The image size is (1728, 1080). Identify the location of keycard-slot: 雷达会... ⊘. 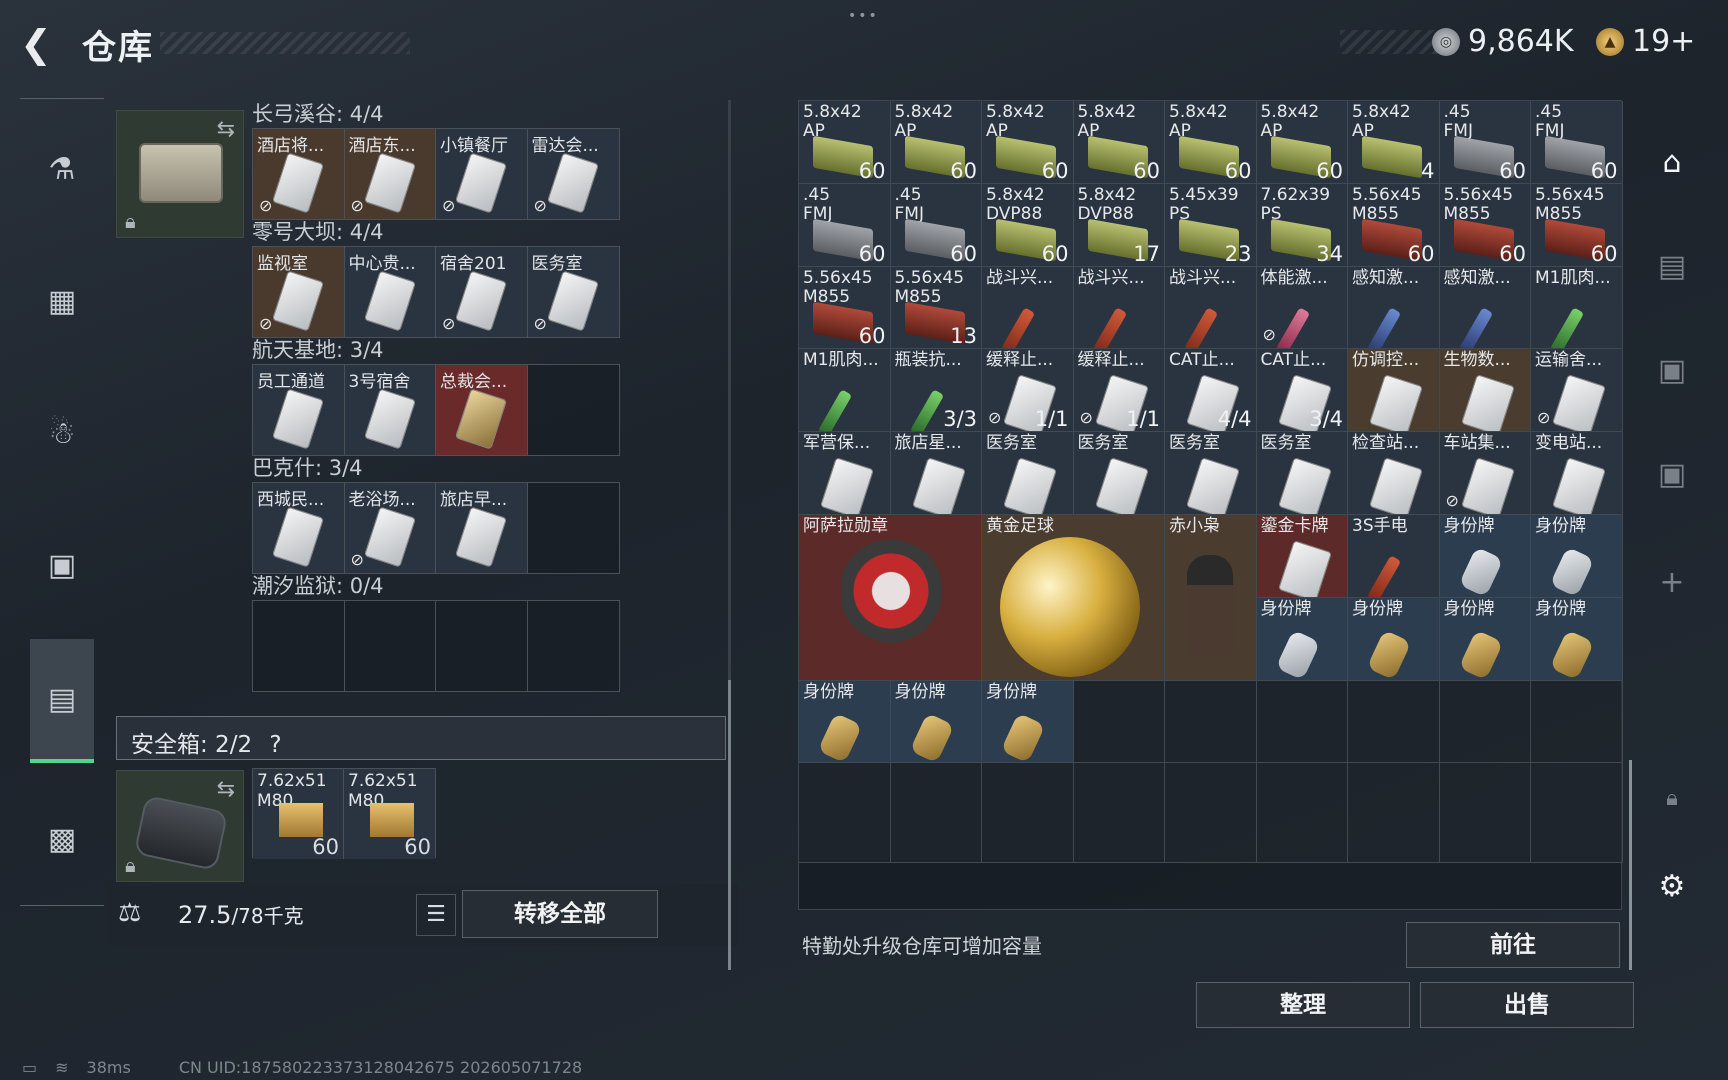
(573, 174).